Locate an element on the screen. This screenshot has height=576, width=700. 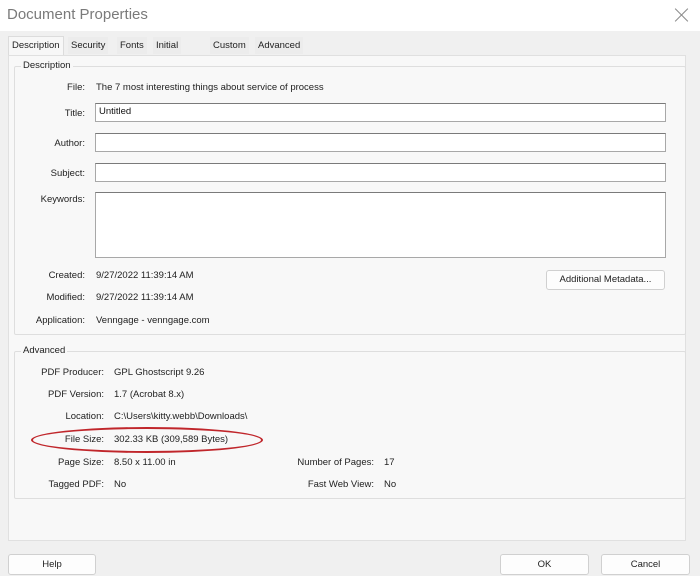
description-group-label: Description is located at coordinates (47, 65).